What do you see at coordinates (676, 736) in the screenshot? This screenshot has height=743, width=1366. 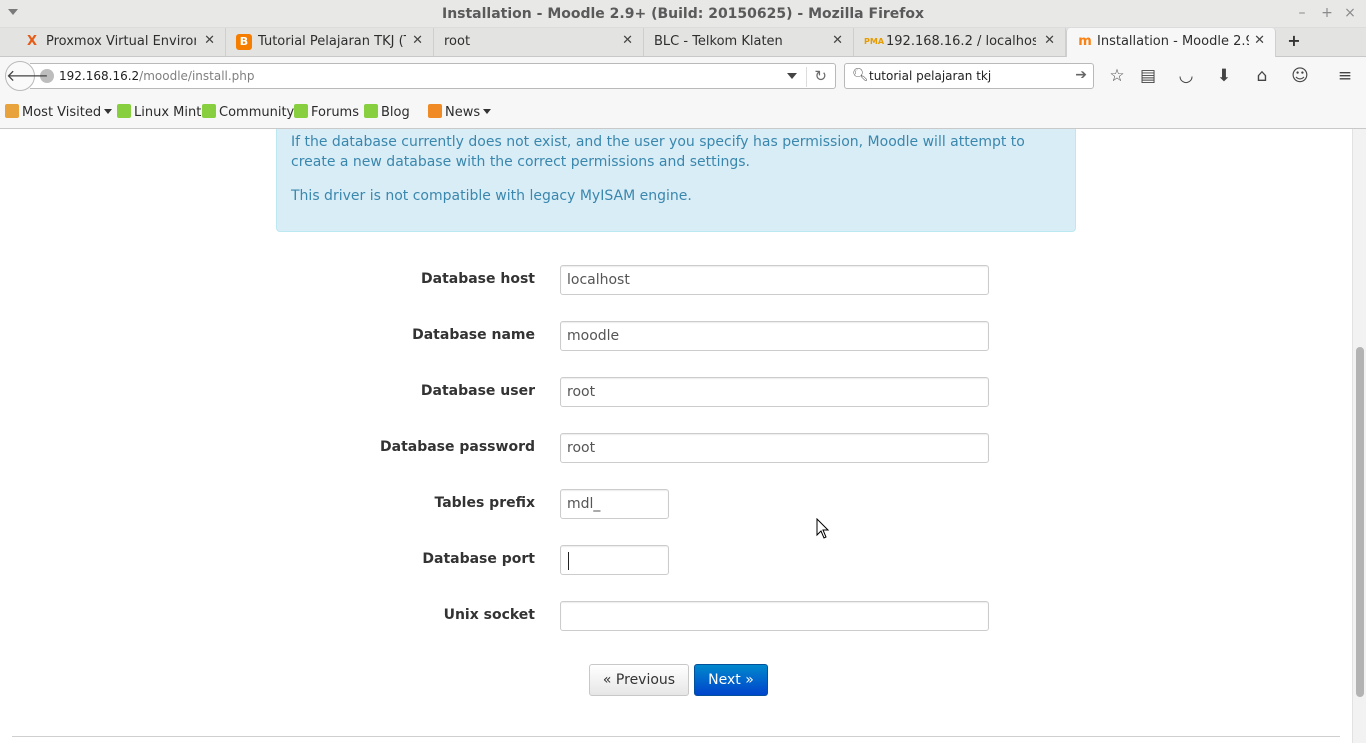 I see `footer-divider` at bounding box center [676, 736].